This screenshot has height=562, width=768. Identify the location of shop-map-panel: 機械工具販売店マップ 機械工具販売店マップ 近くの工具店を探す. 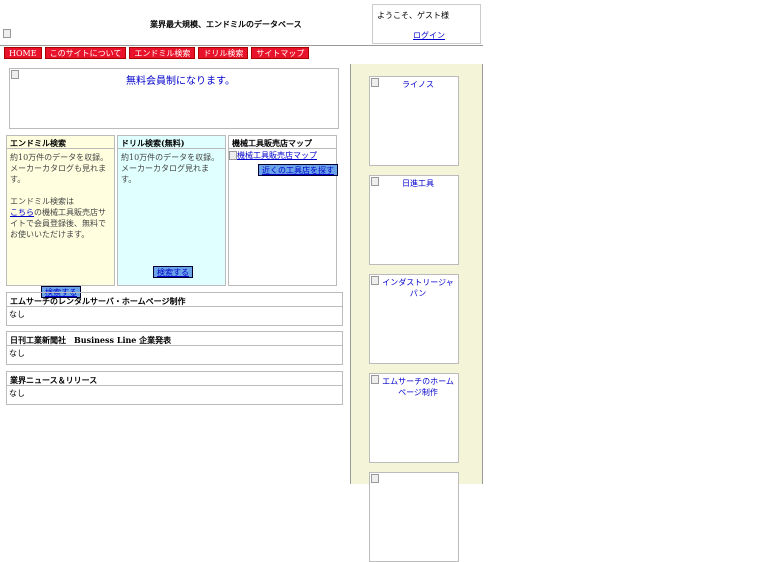
(283, 210).